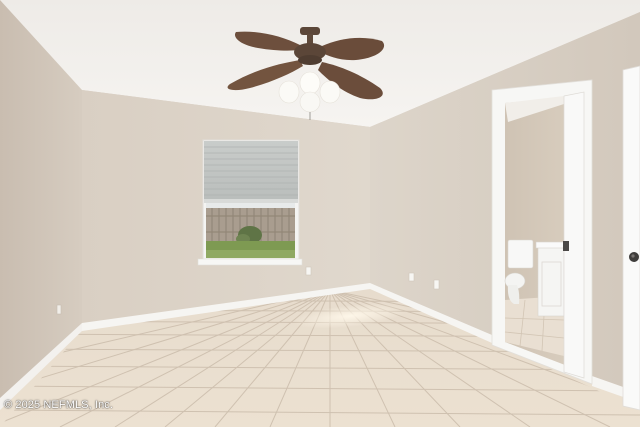 The width and height of the screenshot is (640, 427). What do you see at coordinates (542, 232) in the screenshot?
I see `bathroom-doorway` at bounding box center [542, 232].